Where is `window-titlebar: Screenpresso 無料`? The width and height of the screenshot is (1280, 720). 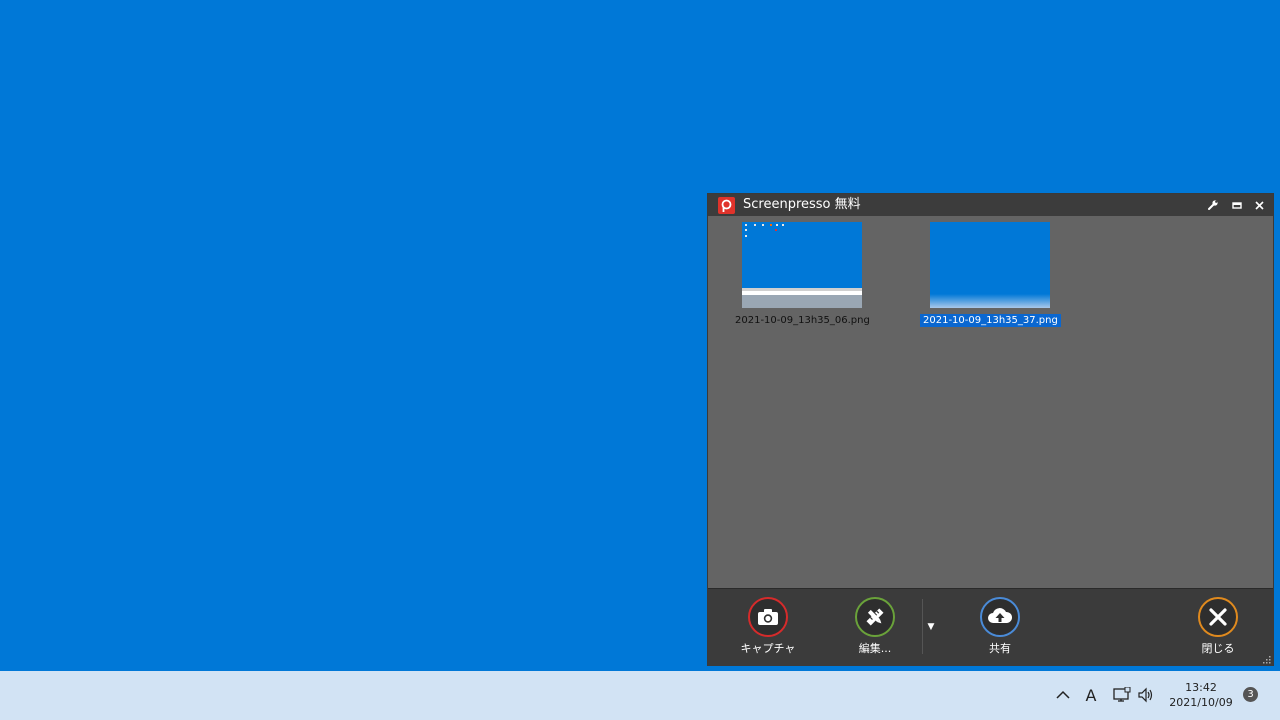
window-titlebar: Screenpresso 無料 is located at coordinates (990, 205).